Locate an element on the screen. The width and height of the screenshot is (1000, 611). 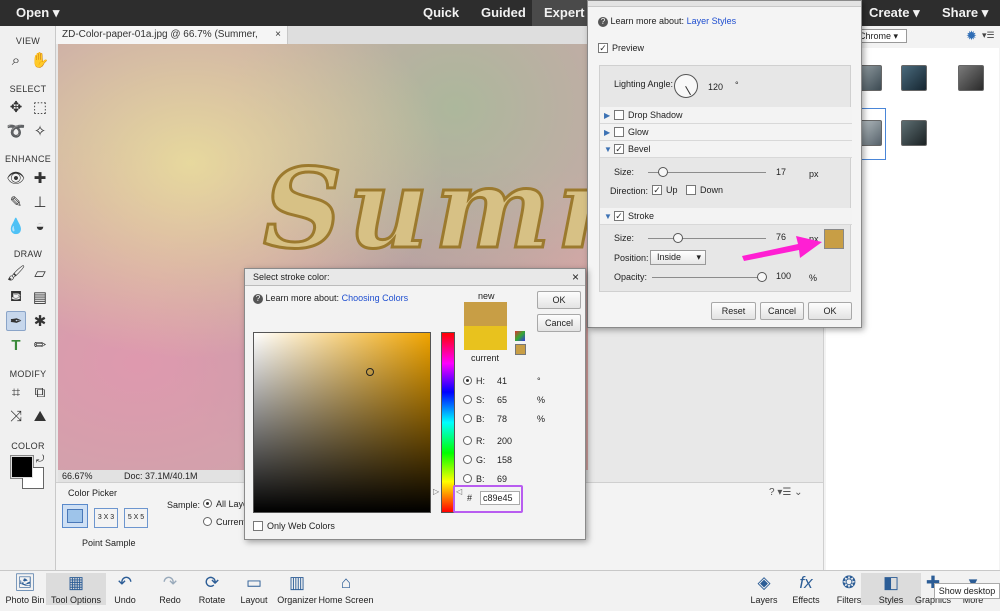
color-picker-titlebar: Select stroke color: × is located at coordinates (415, 277).